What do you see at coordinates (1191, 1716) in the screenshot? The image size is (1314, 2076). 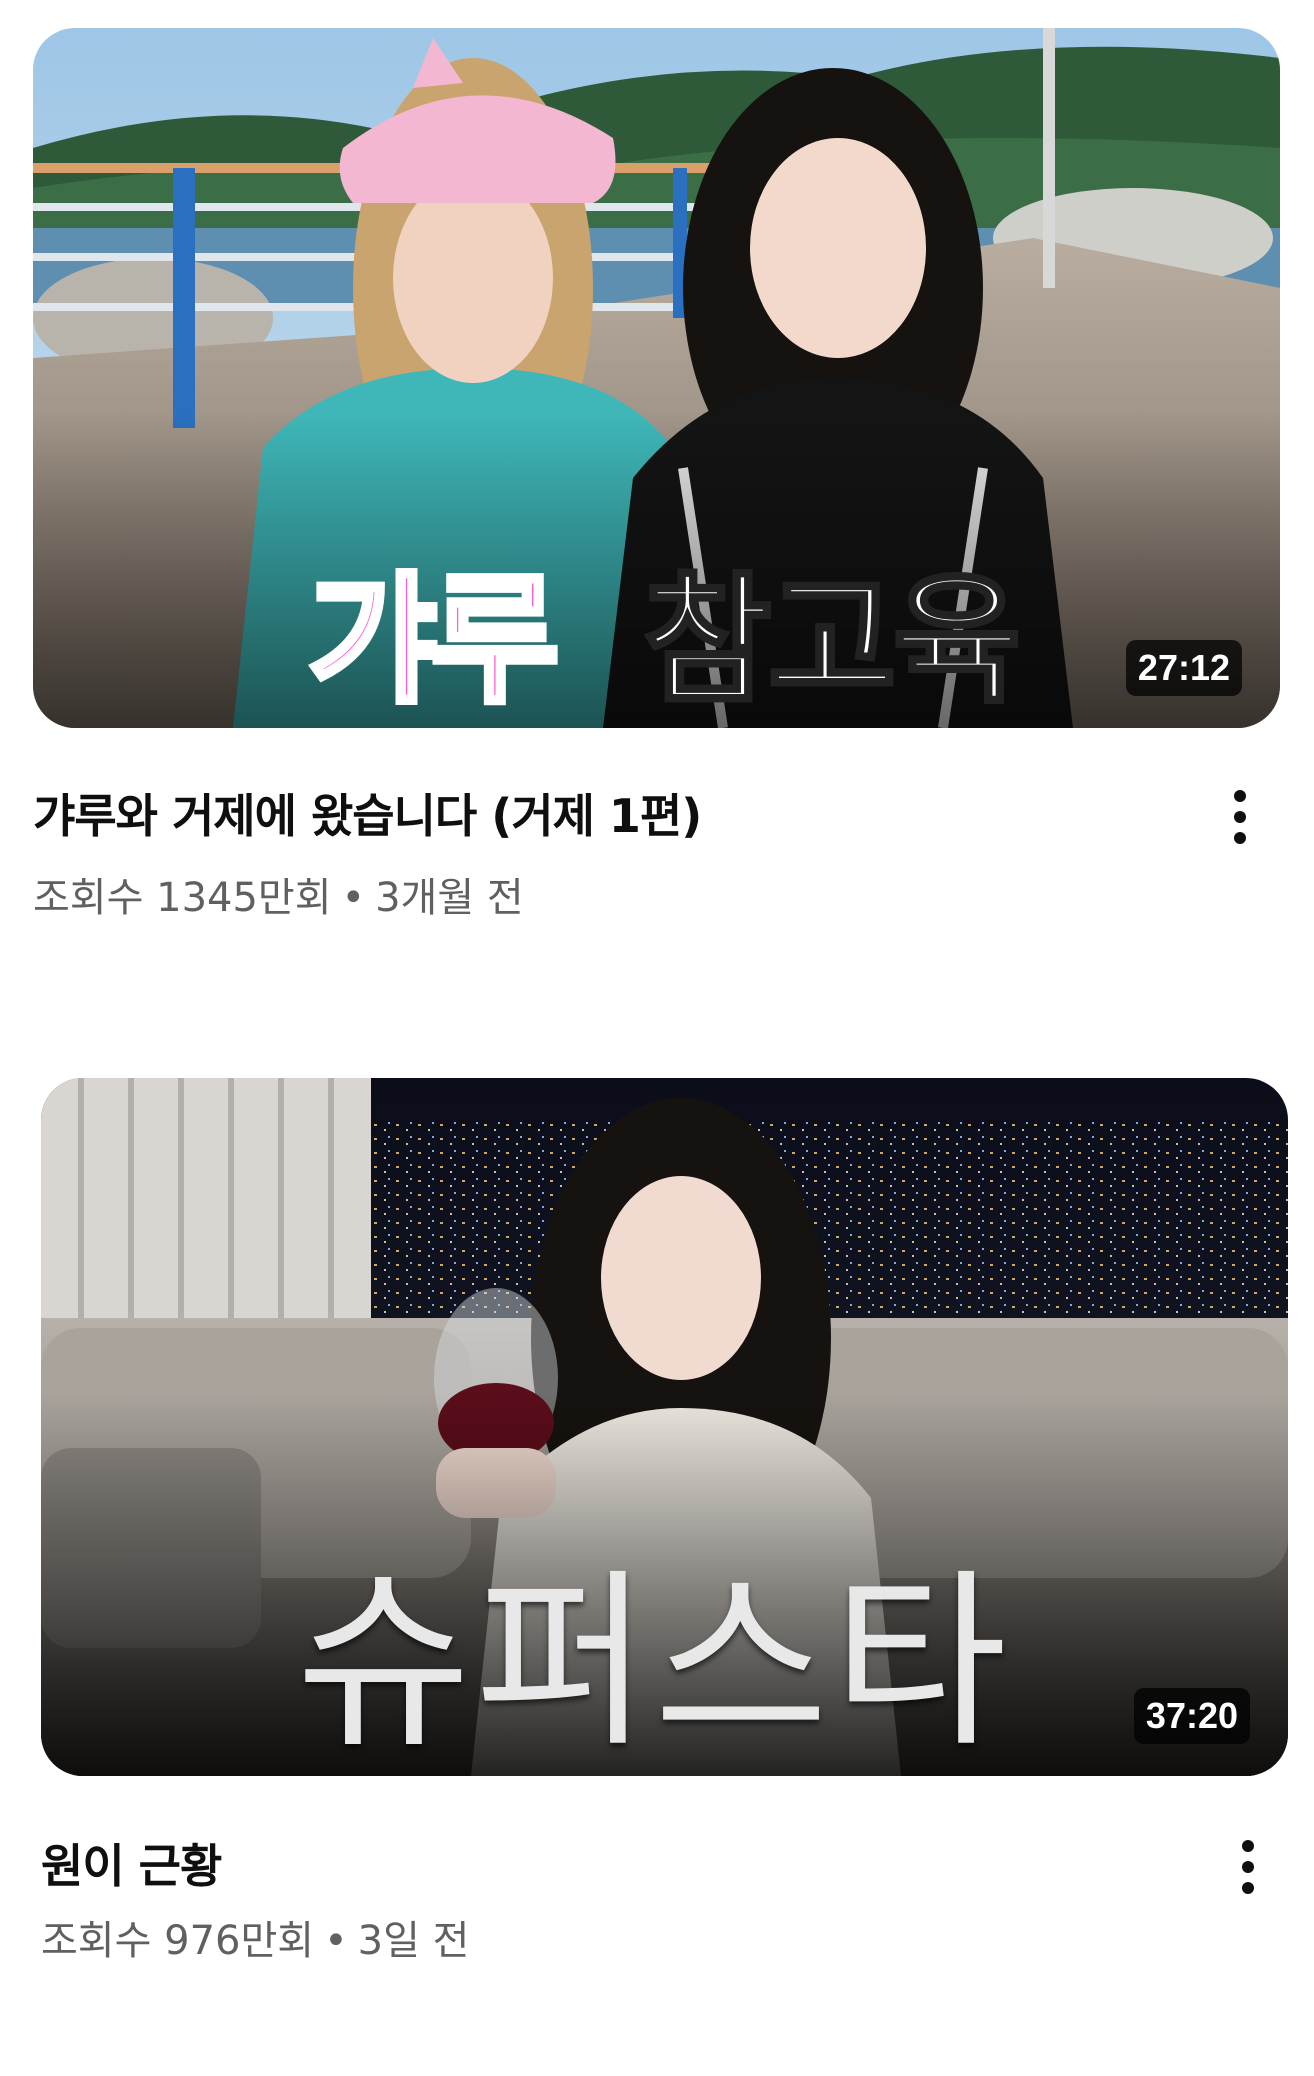 I see `video-duration-badge: 37:20` at bounding box center [1191, 1716].